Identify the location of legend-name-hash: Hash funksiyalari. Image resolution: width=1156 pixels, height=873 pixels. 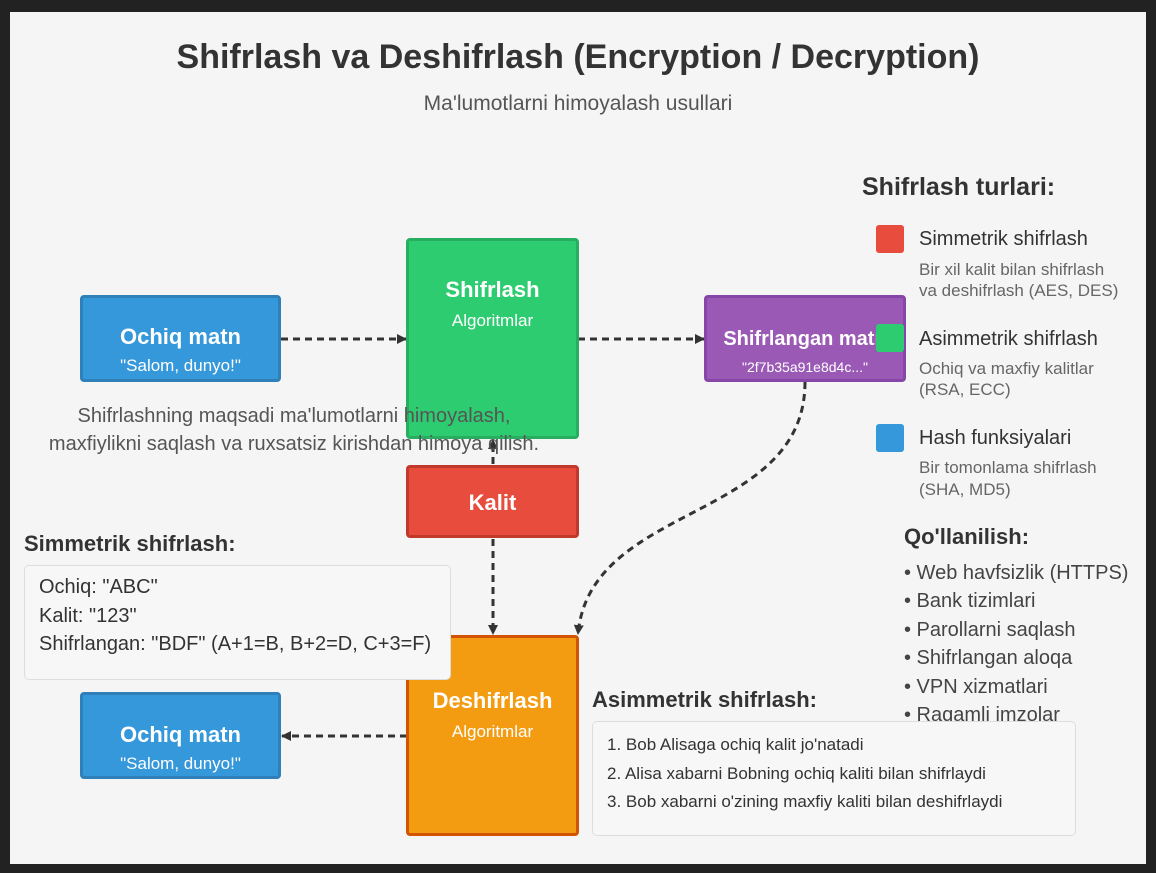
(995, 438).